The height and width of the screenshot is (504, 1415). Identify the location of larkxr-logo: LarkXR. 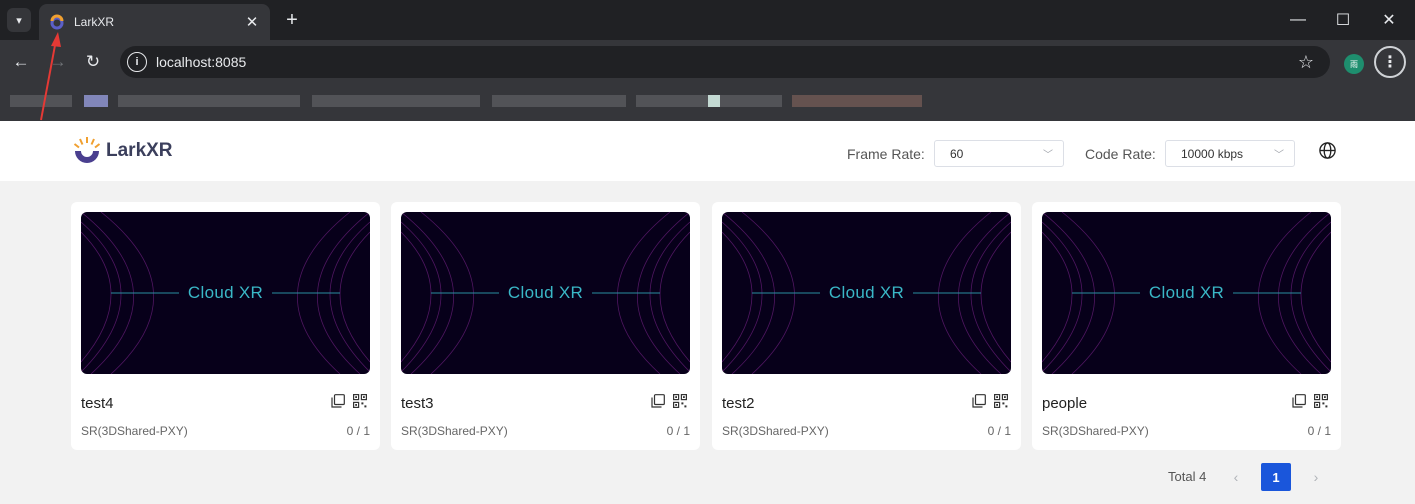
(121, 151).